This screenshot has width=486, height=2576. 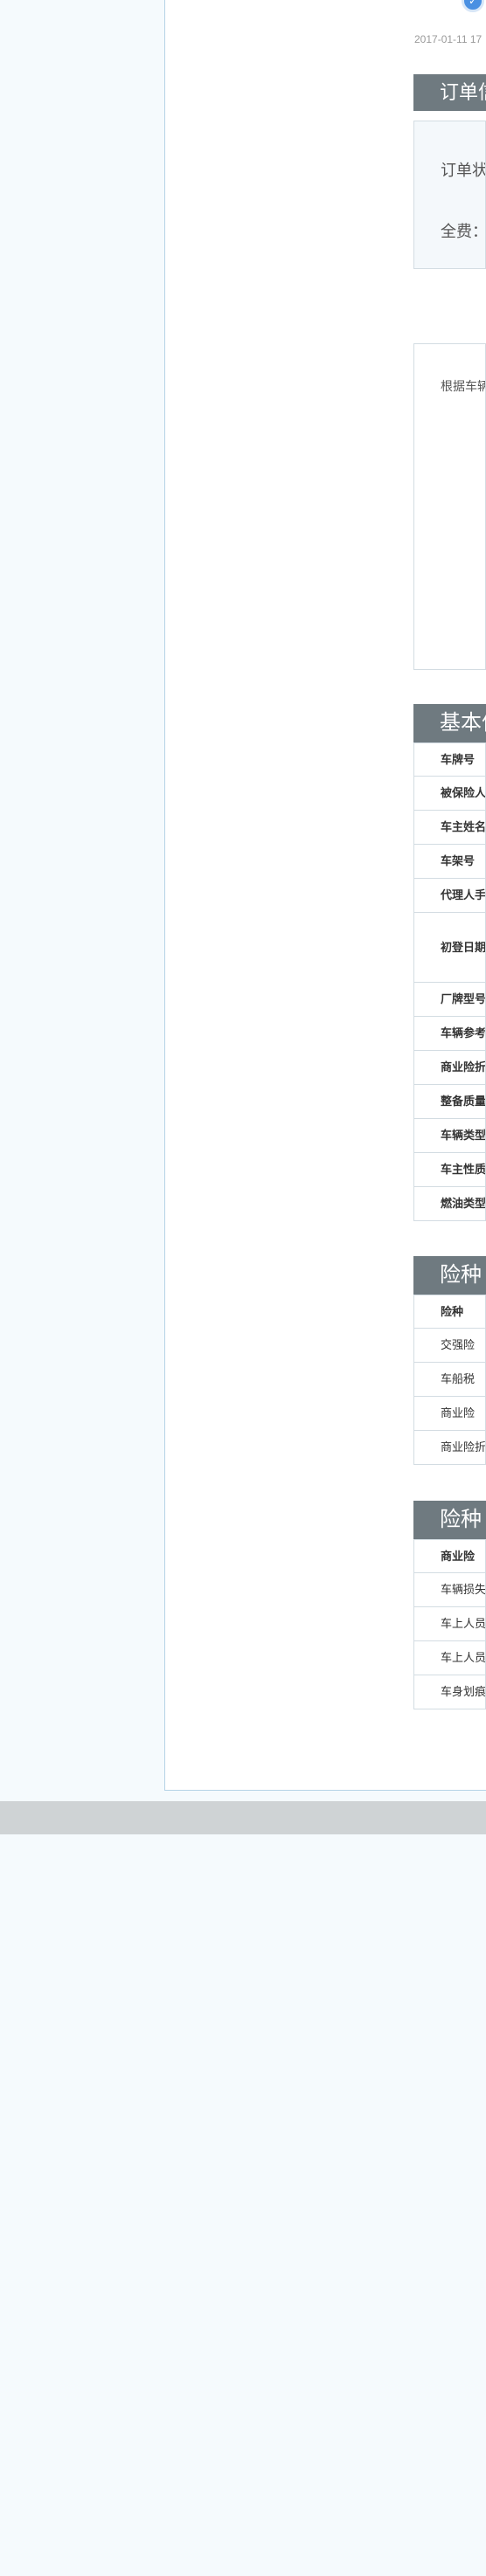 I want to click on table-row: 车船税, so click(x=449, y=1380).